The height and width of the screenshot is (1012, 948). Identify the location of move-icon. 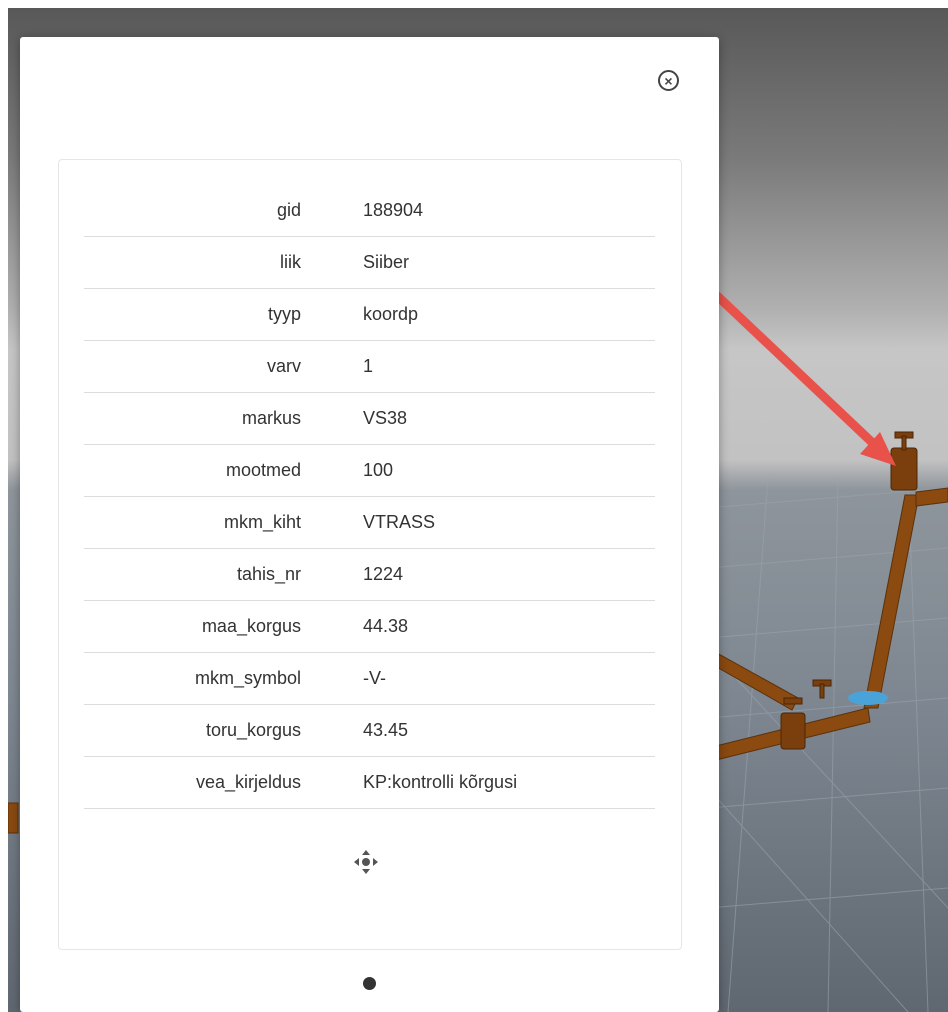
(366, 862).